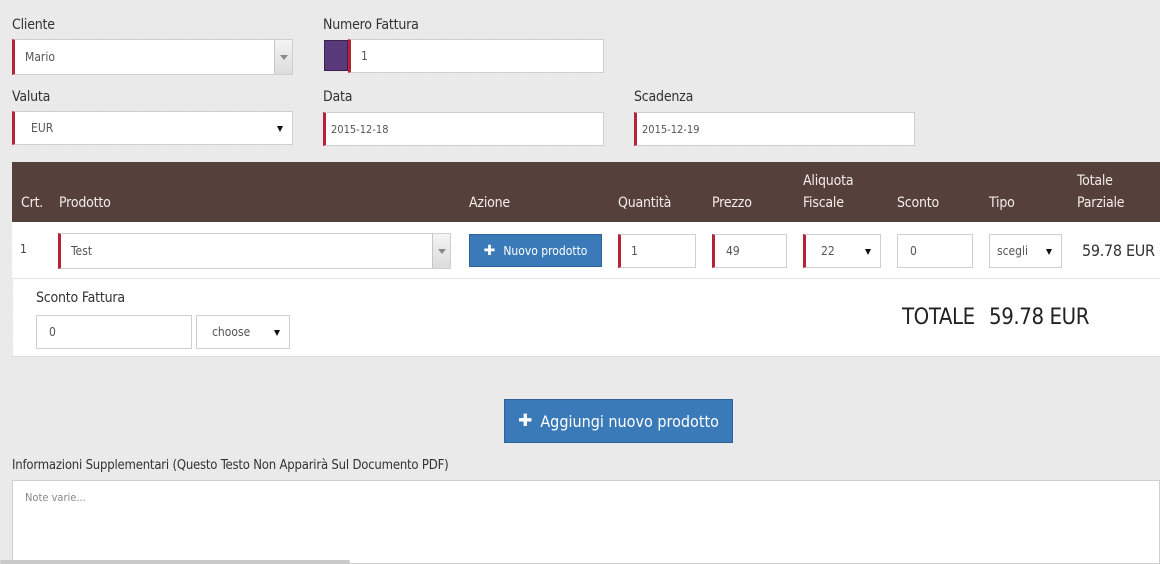 Image resolution: width=1160 pixels, height=564 pixels. Describe the element at coordinates (254, 251) in the screenshot. I see `prodotto-select: Test` at that location.